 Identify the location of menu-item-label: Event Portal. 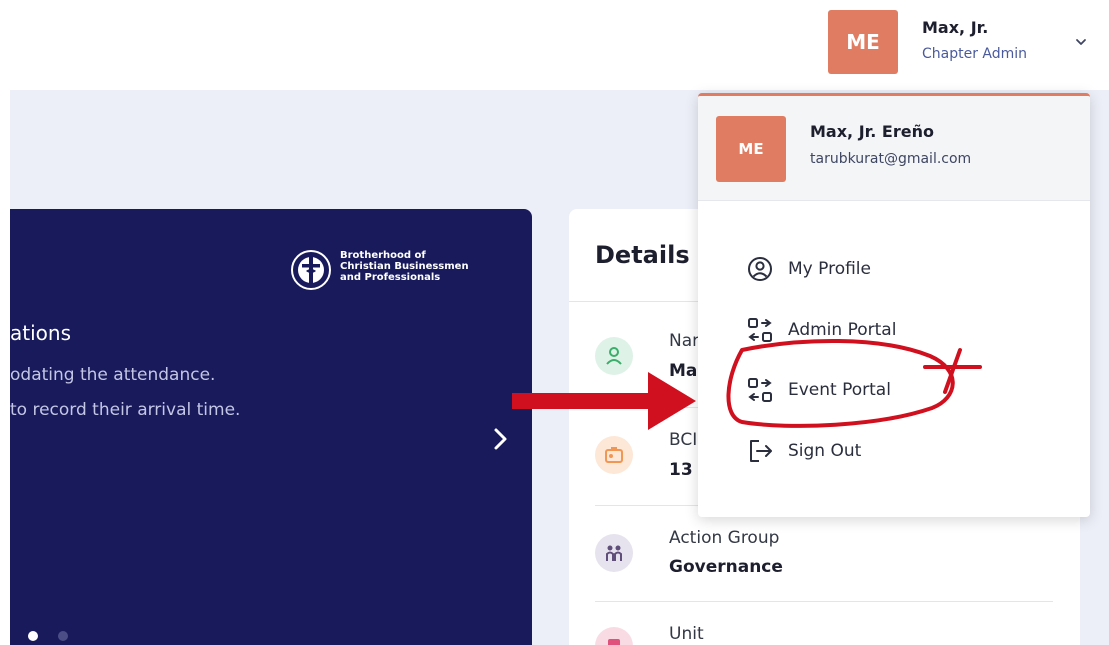
(839, 390).